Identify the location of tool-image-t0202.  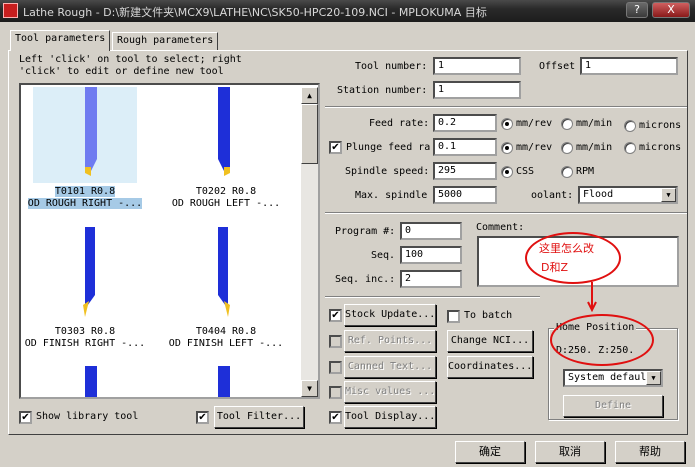
(226, 135).